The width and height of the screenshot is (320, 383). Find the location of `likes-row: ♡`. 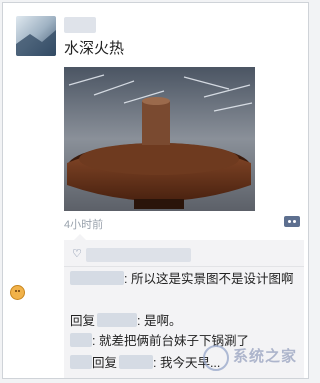

likes-row: ♡ is located at coordinates (187, 255).